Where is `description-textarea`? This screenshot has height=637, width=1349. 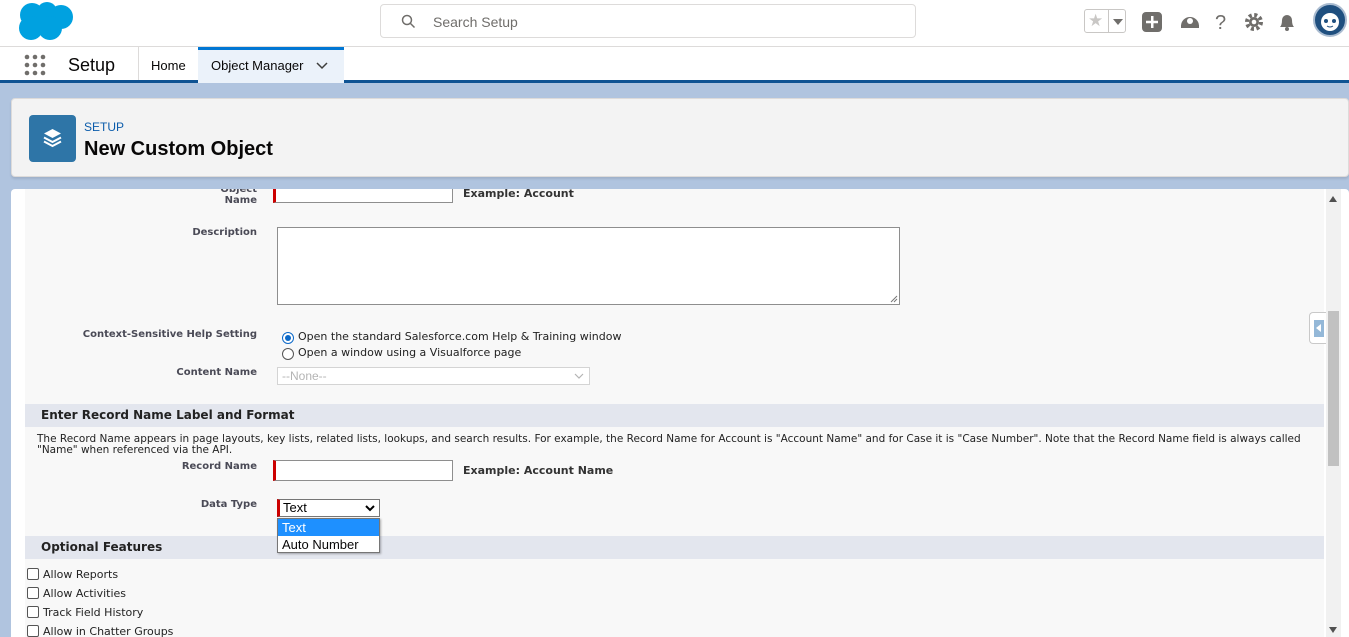 description-textarea is located at coordinates (588, 266).